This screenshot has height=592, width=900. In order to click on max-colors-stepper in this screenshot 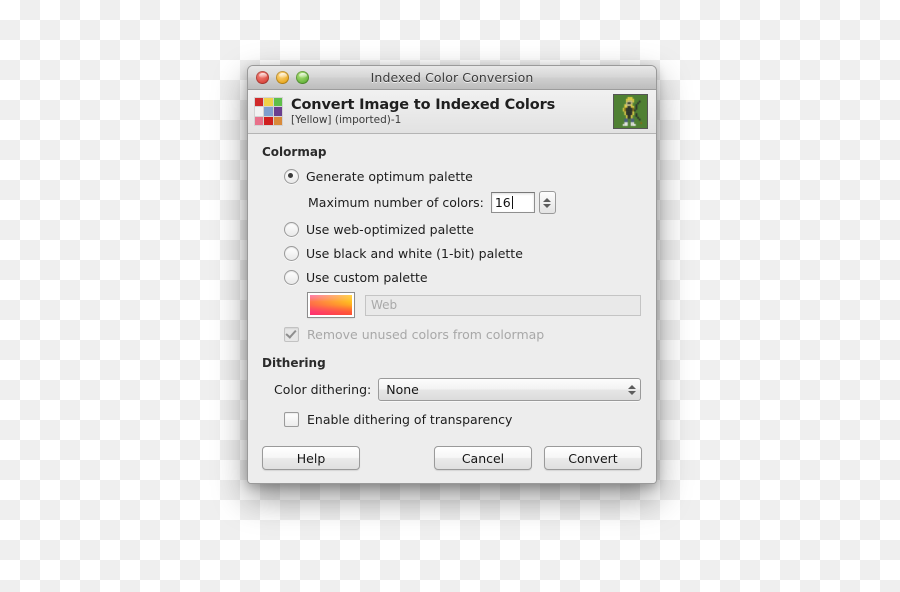, I will do `click(547, 202)`.